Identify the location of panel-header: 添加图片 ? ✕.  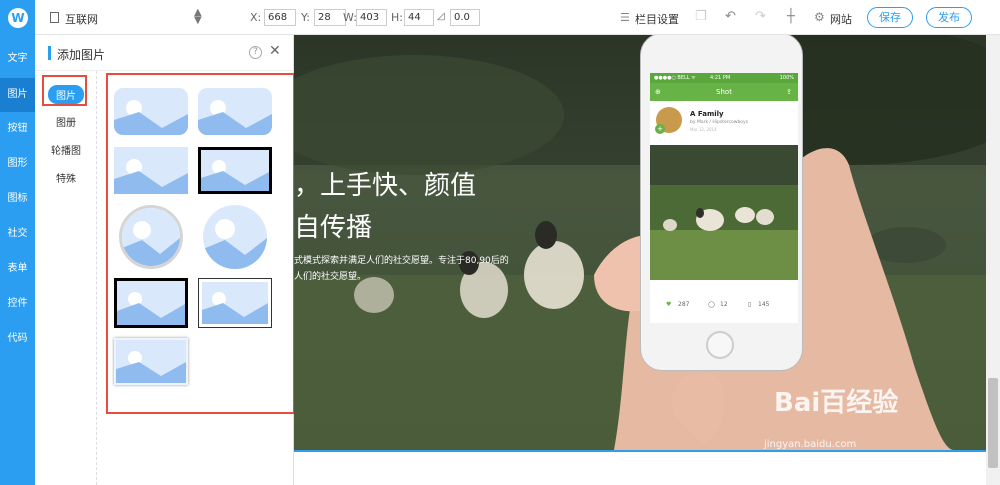
(164, 53).